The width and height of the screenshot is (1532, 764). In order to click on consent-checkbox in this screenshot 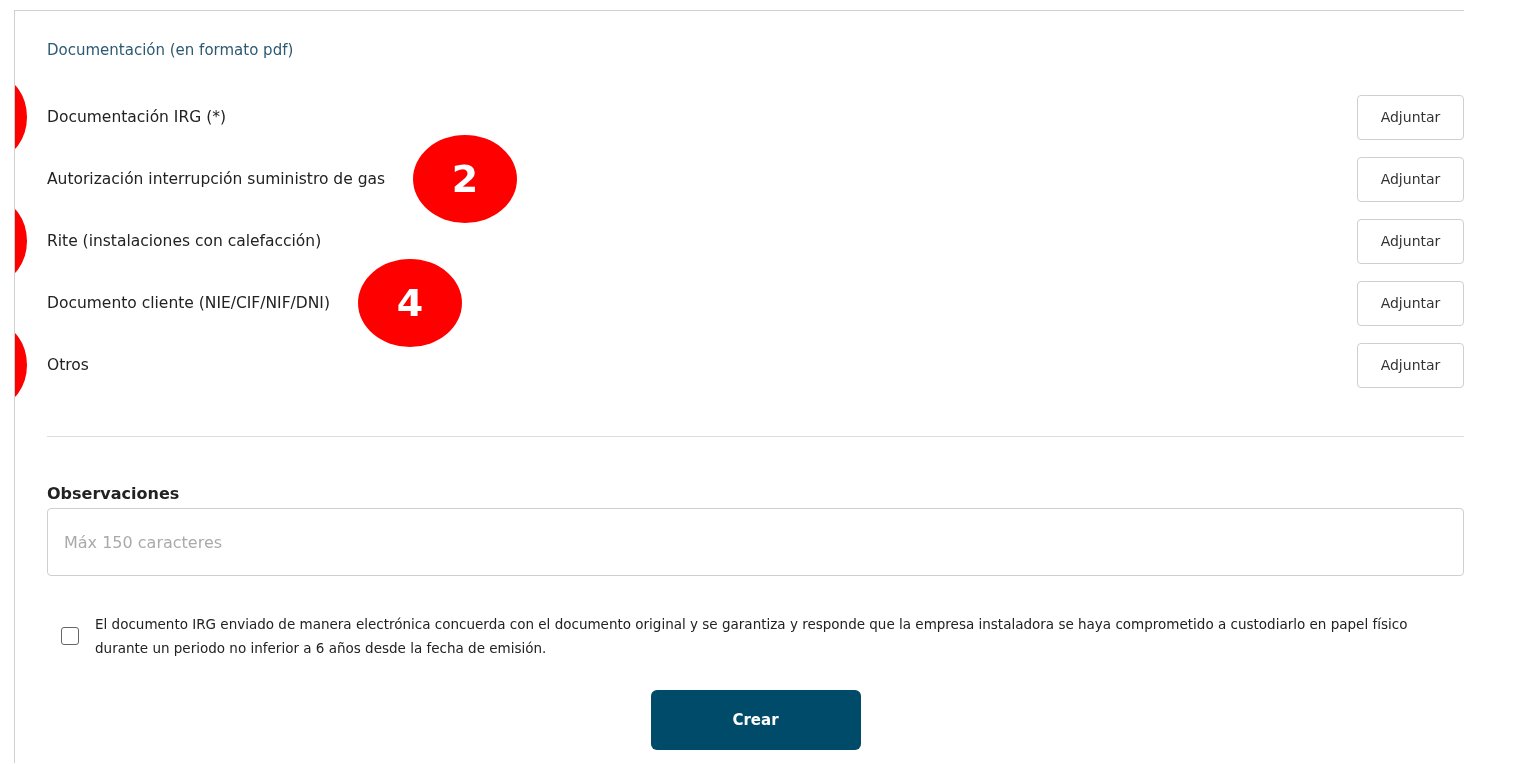, I will do `click(70, 636)`.